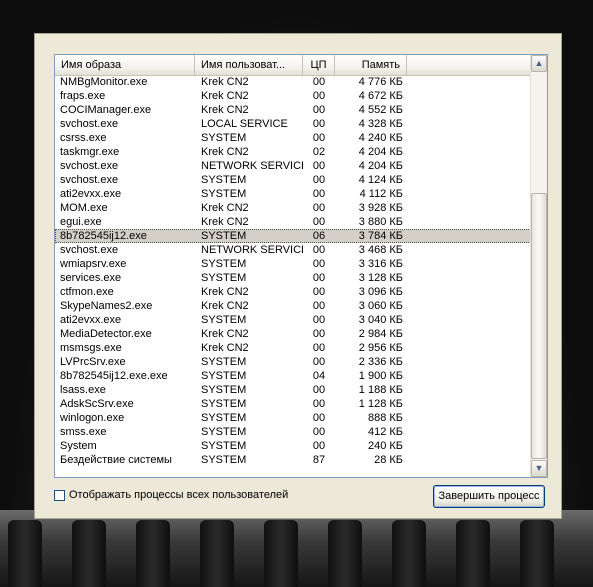 This screenshot has width=593, height=587. I want to click on table-row: NMBgMonitor.exe Krek CN2 00 4 776 КБ, so click(293, 82).